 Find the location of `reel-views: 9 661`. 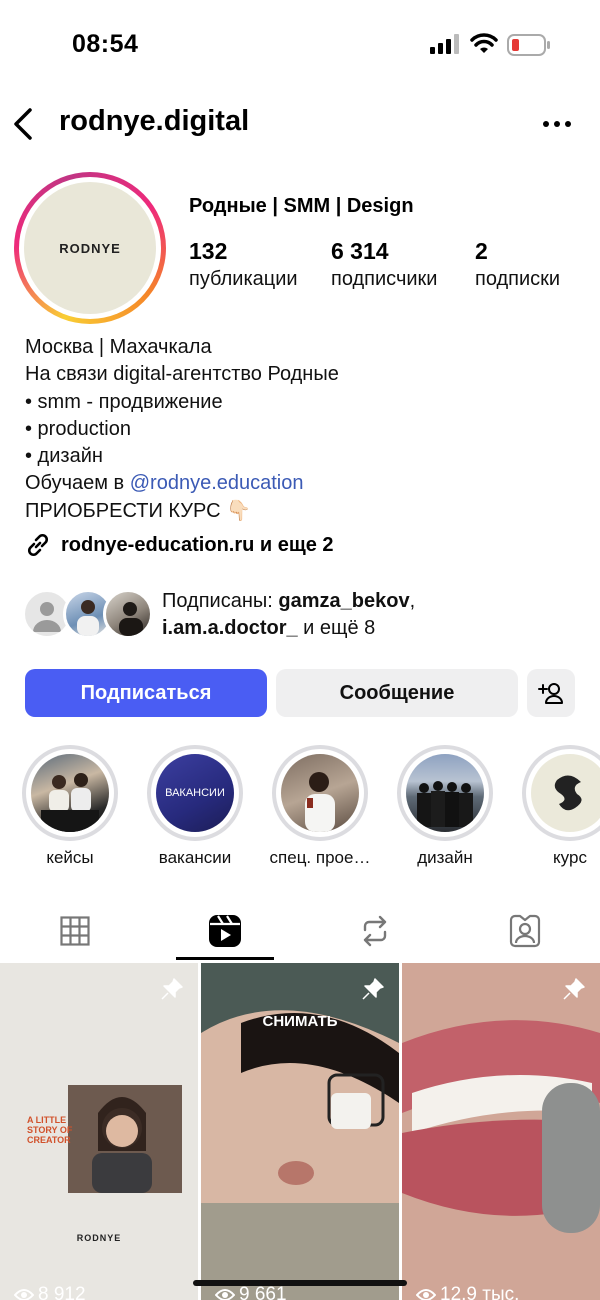

reel-views: 9 661 is located at coordinates (251, 1292).